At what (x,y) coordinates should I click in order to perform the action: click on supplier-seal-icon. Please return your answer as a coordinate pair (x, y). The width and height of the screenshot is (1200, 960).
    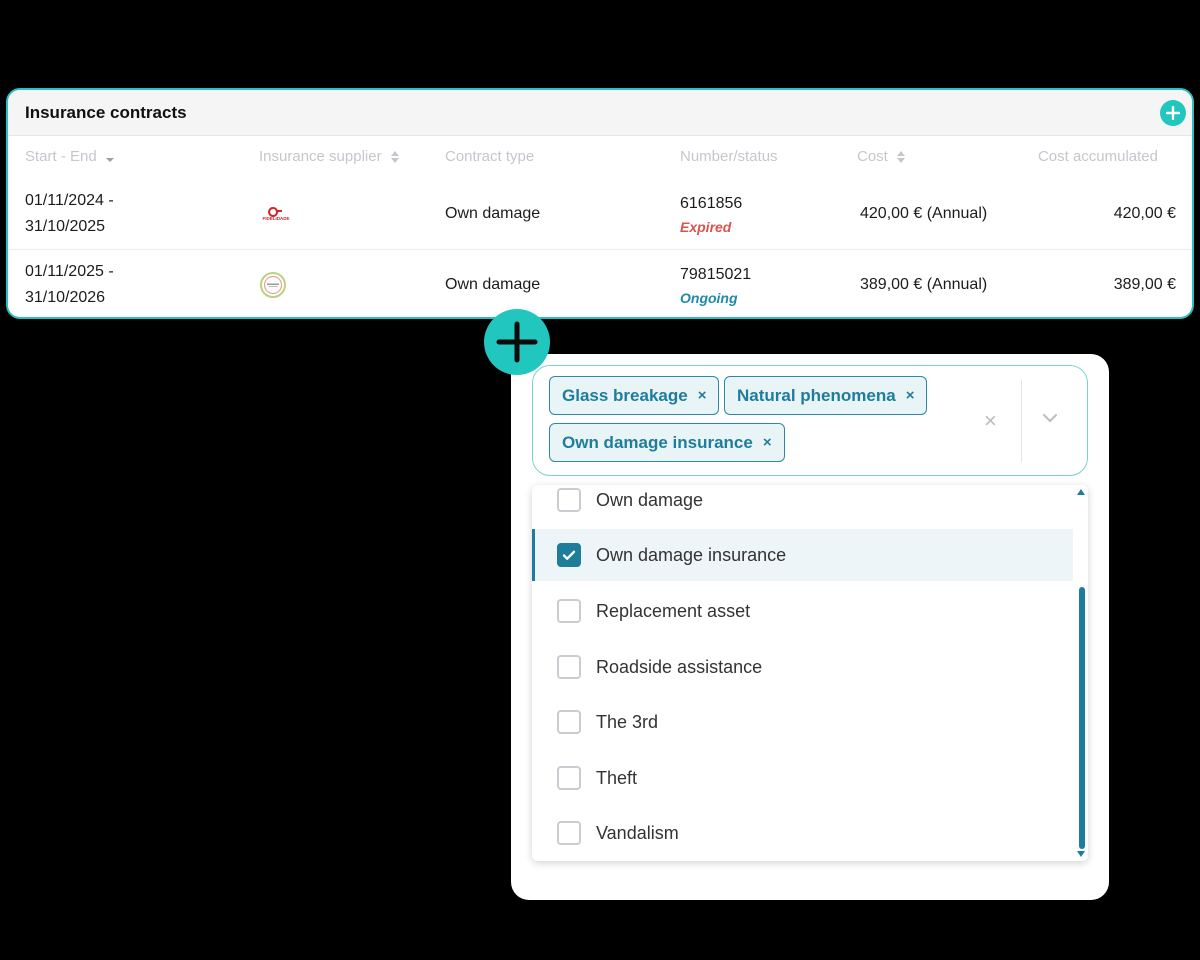
    Looking at the image, I should click on (273, 285).